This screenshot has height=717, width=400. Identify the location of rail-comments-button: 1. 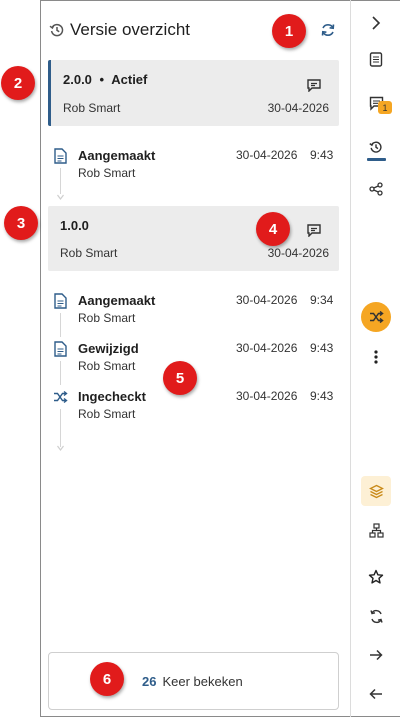
(376, 103).